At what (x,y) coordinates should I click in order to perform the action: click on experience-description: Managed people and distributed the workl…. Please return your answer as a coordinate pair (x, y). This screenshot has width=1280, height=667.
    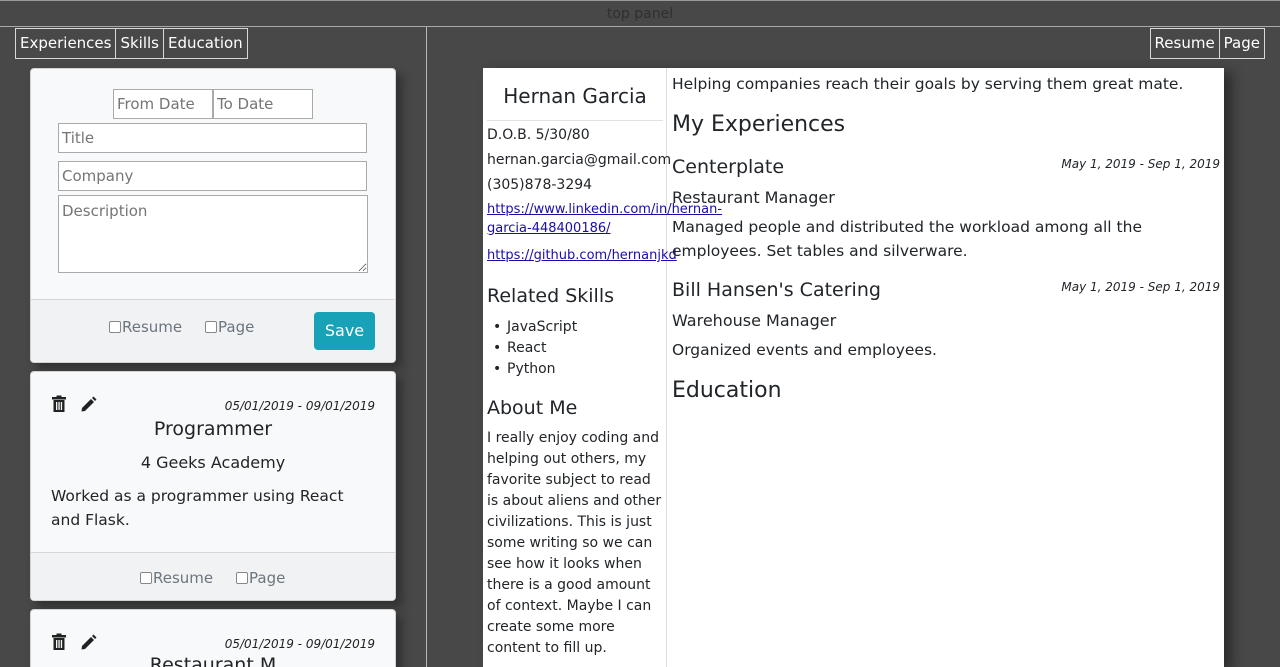
    Looking at the image, I should click on (907, 239).